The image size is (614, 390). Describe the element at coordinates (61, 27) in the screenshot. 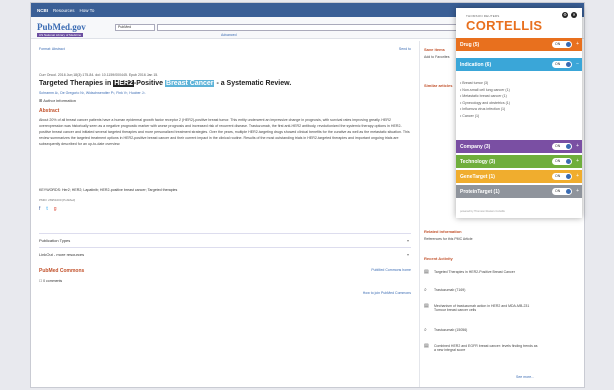

I see `pubmed-logo: PubMed.gov` at that location.